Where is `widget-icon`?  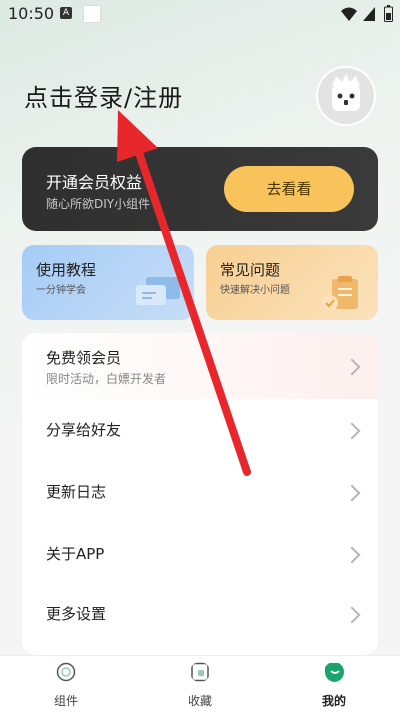 widget-icon is located at coordinates (66, 672).